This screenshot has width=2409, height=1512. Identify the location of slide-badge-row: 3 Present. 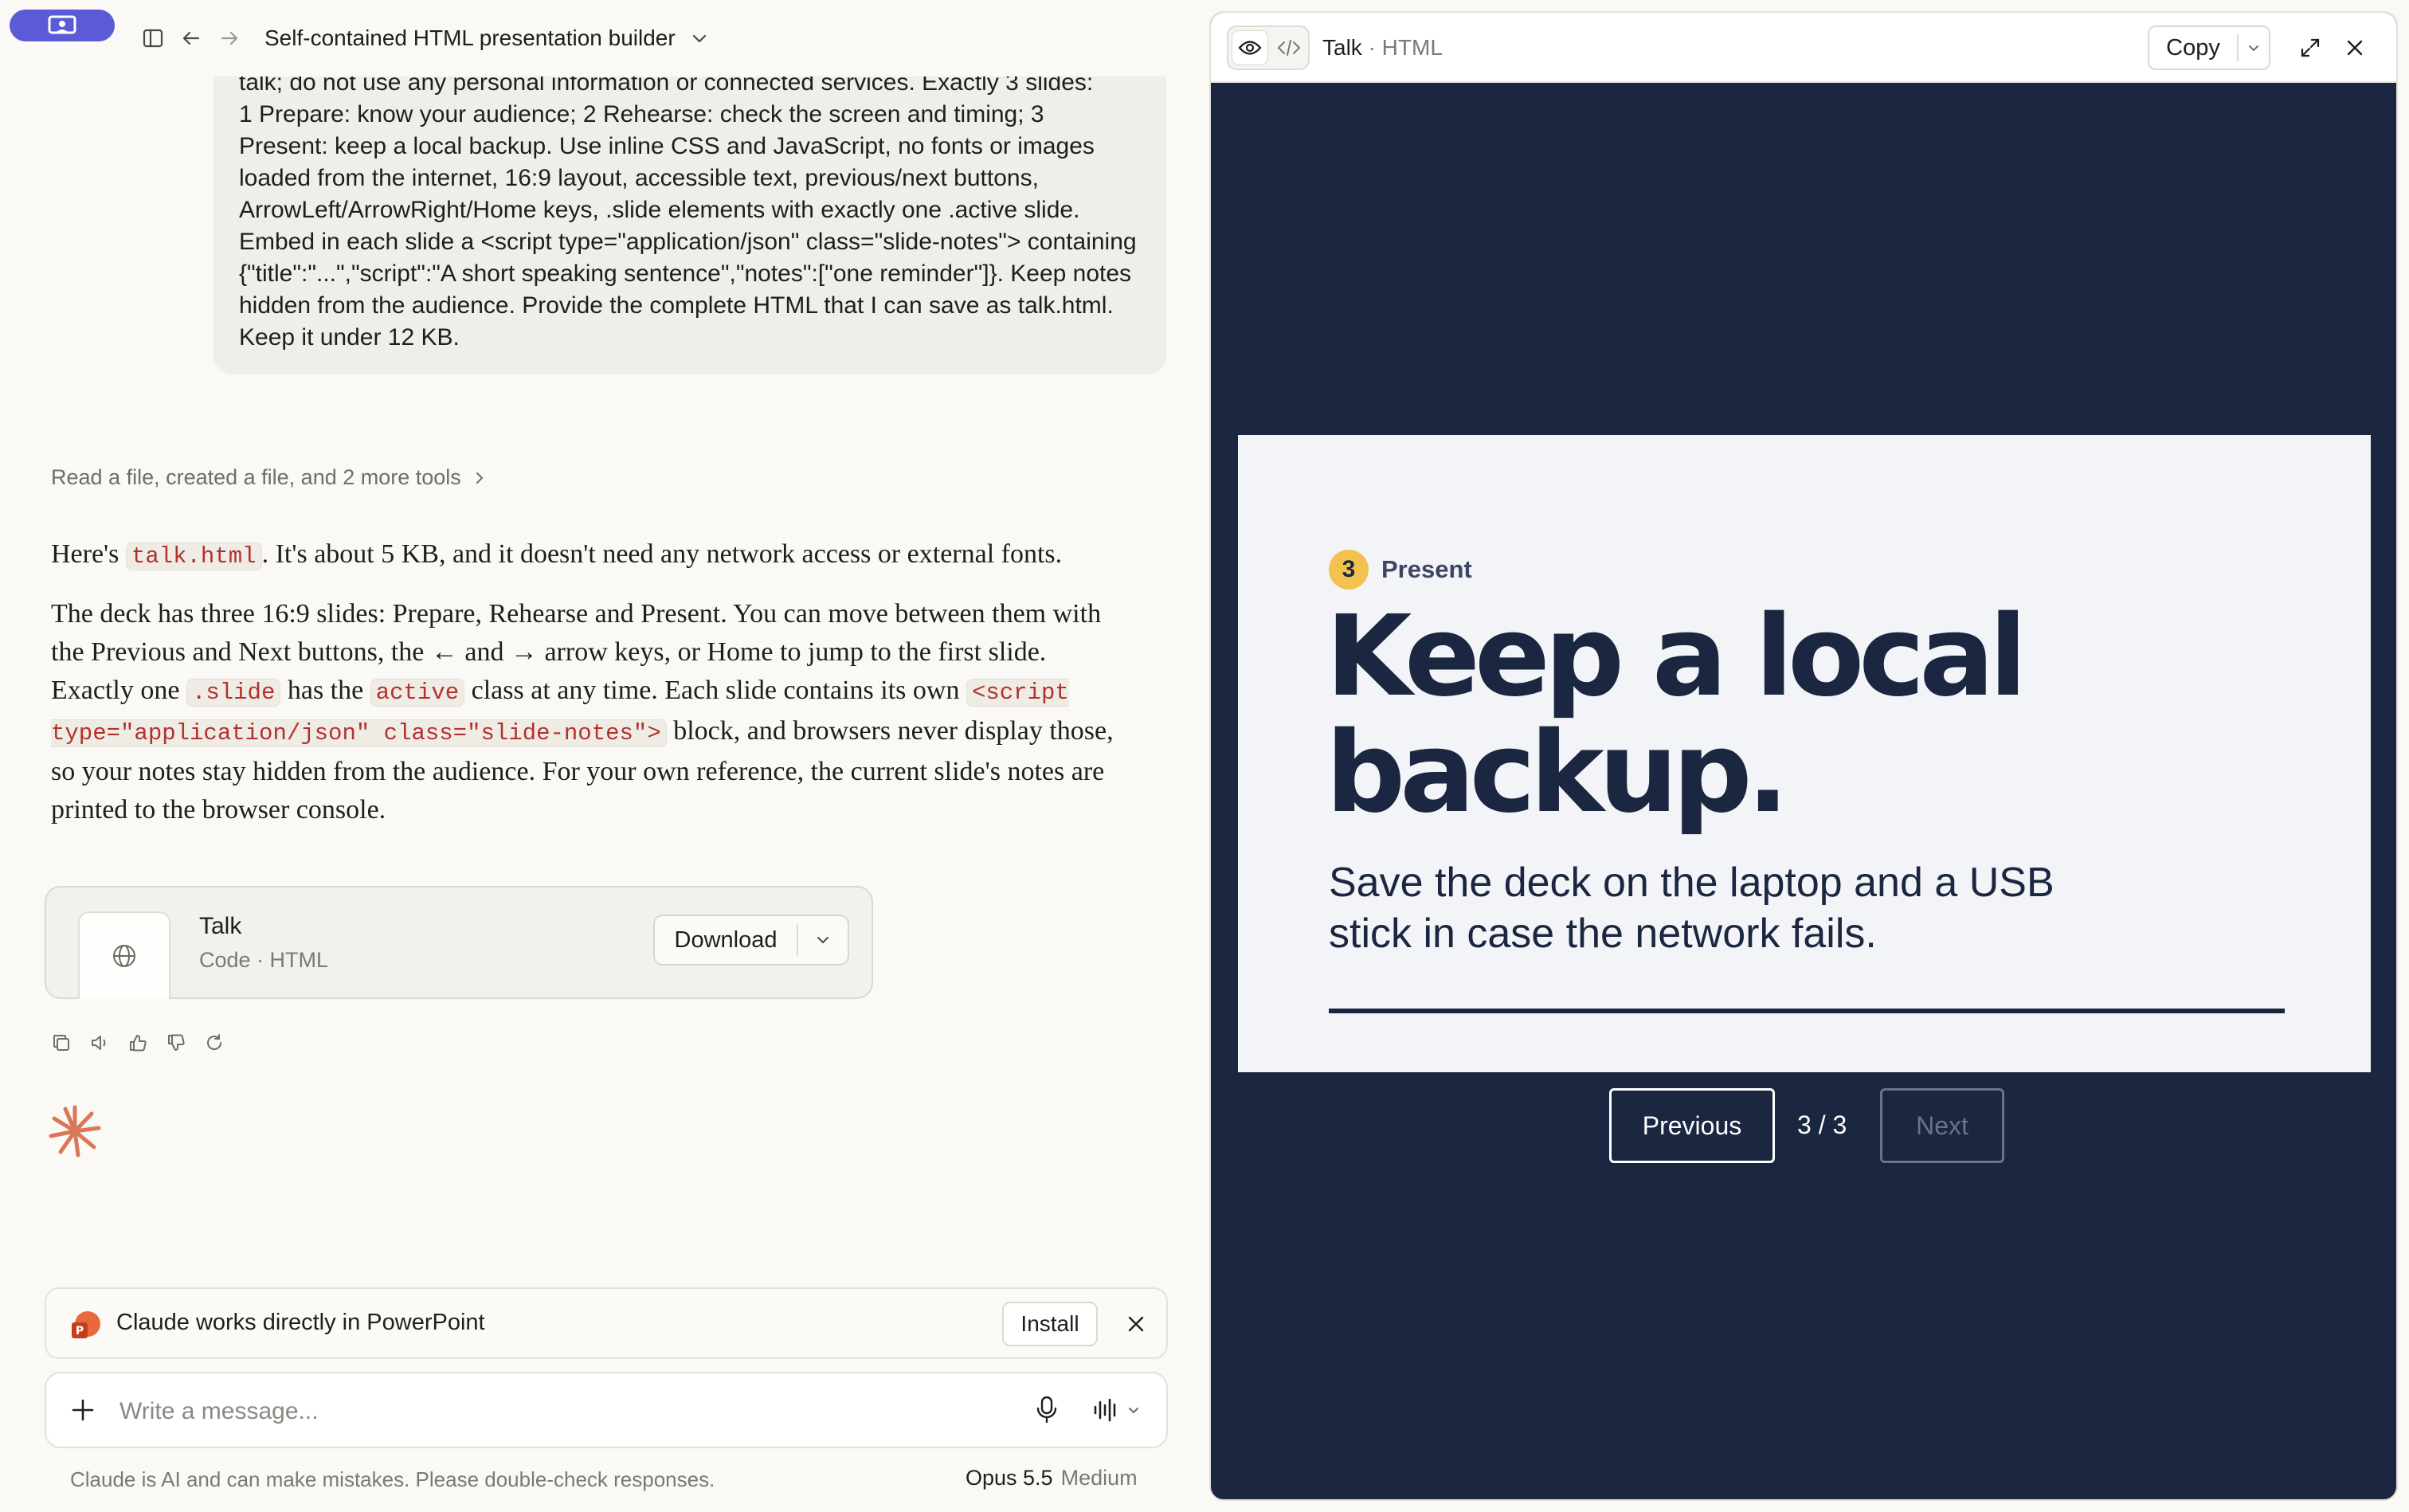
(1400, 570).